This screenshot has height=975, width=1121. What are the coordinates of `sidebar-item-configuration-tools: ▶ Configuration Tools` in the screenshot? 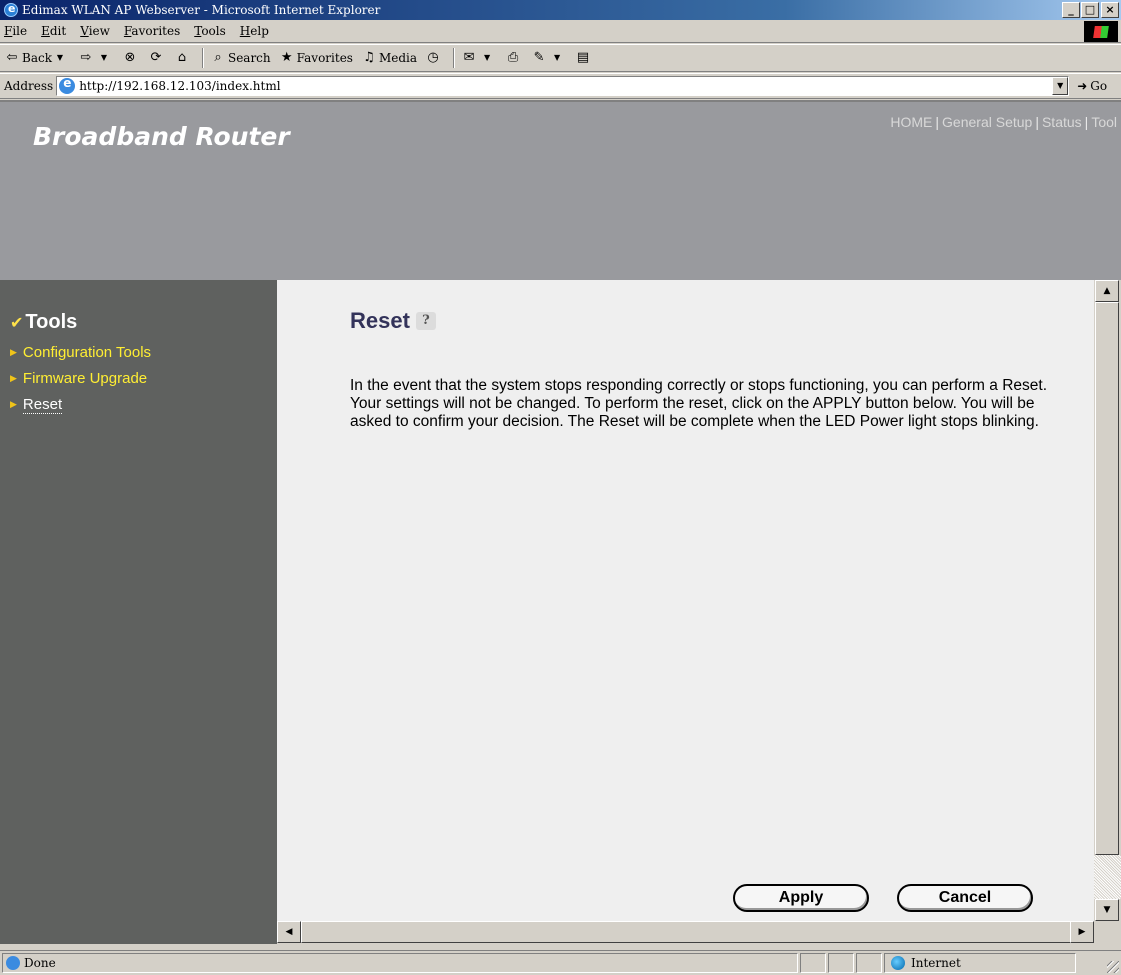 It's located at (80, 352).